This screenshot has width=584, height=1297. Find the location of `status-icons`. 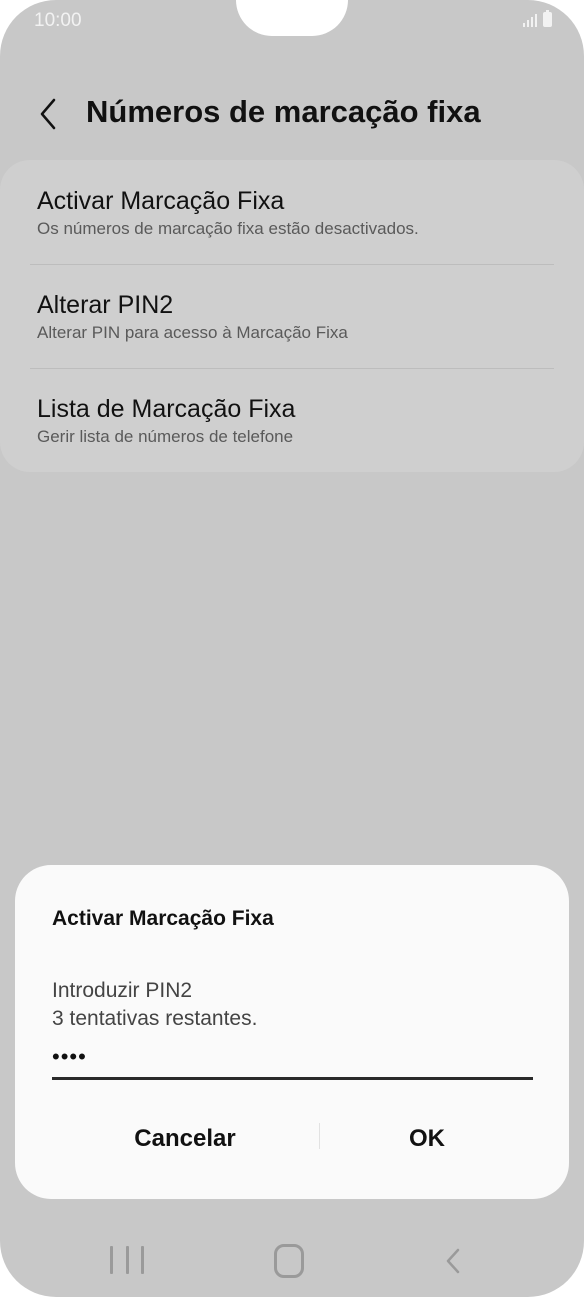

status-icons is located at coordinates (537, 18).